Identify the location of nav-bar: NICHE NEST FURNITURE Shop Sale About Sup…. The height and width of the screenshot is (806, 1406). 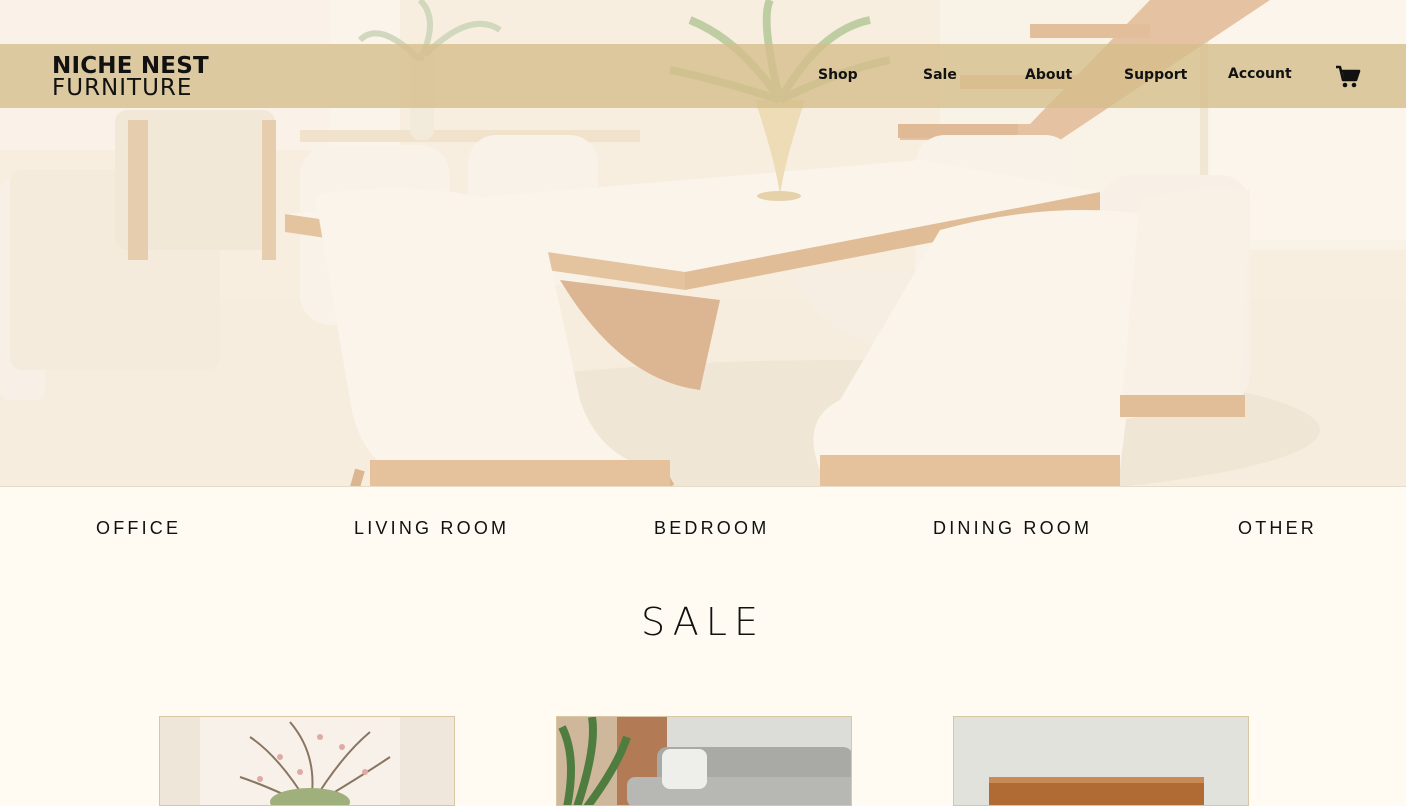
(703, 76).